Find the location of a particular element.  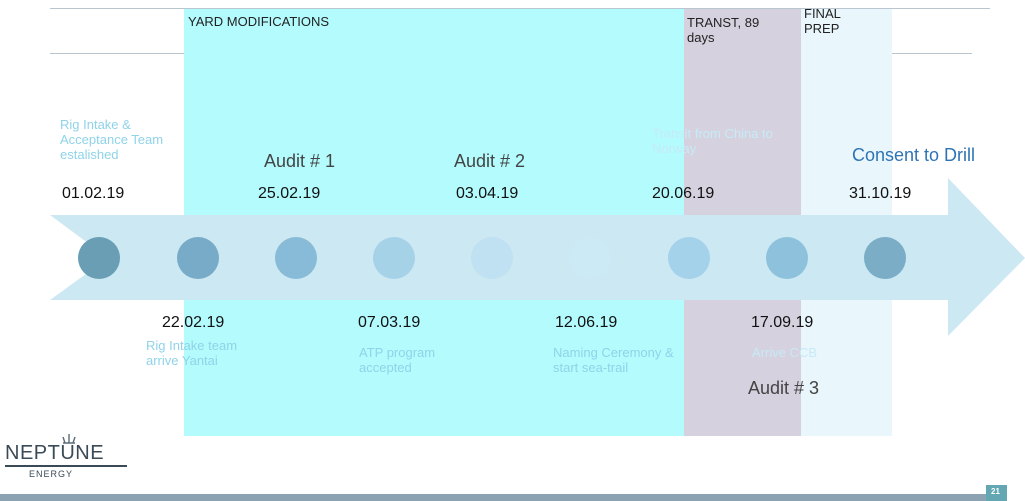

event-date-20-06-19: 20.06.19 is located at coordinates (683, 193).